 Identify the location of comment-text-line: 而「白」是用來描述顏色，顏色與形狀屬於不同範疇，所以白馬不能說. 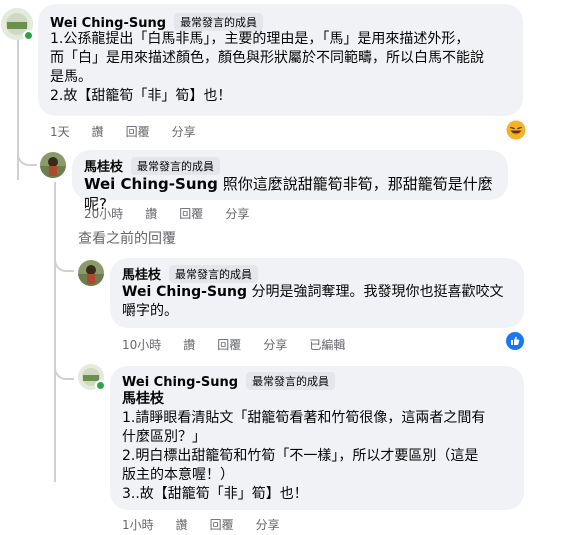
(267, 58).